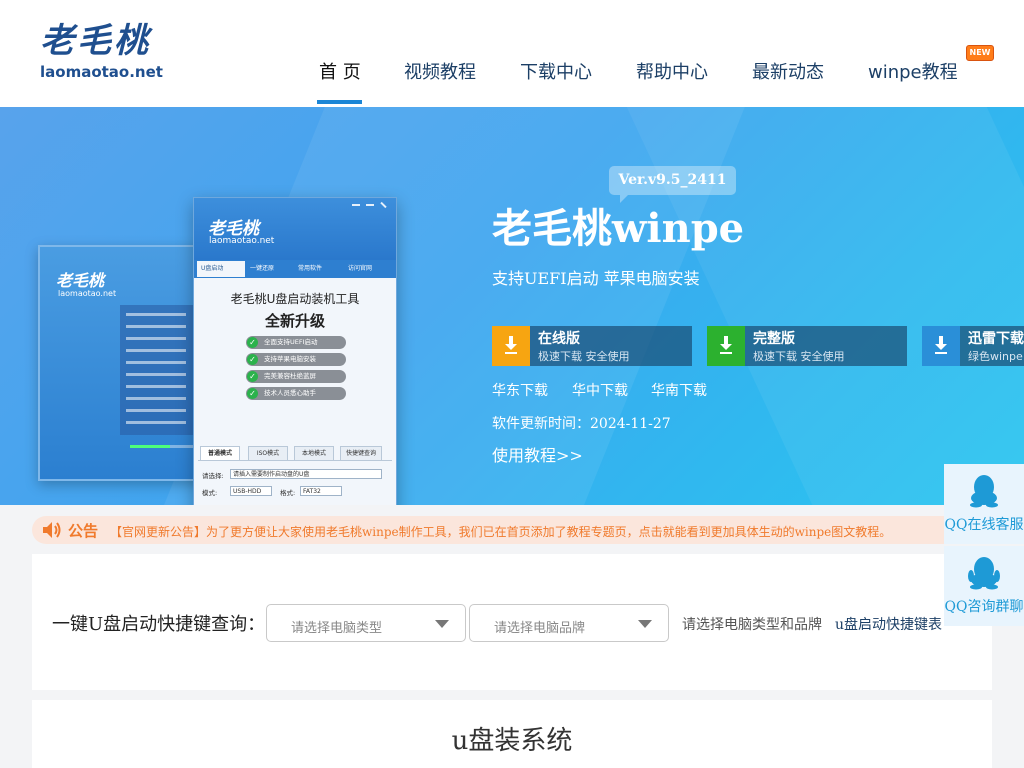 Image resolution: width=1024 pixels, height=768 pixels. What do you see at coordinates (752, 625) in the screenshot?
I see `query-hint: 请选择电脑类型和品牌` at bounding box center [752, 625].